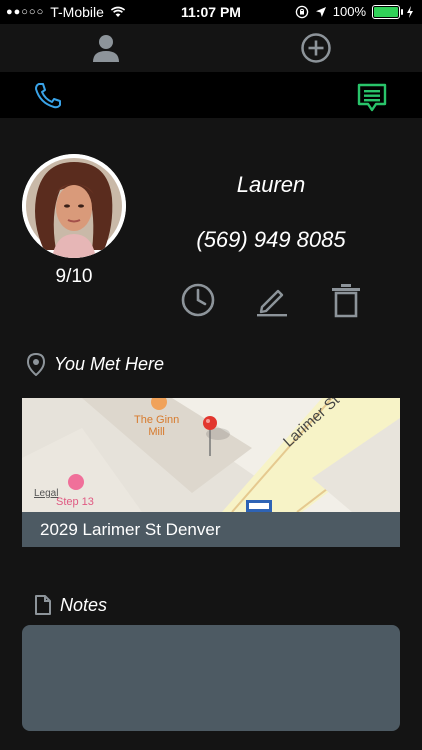 This screenshot has width=422, height=750. Describe the element at coordinates (106, 48) in the screenshot. I see `person-icon` at that location.